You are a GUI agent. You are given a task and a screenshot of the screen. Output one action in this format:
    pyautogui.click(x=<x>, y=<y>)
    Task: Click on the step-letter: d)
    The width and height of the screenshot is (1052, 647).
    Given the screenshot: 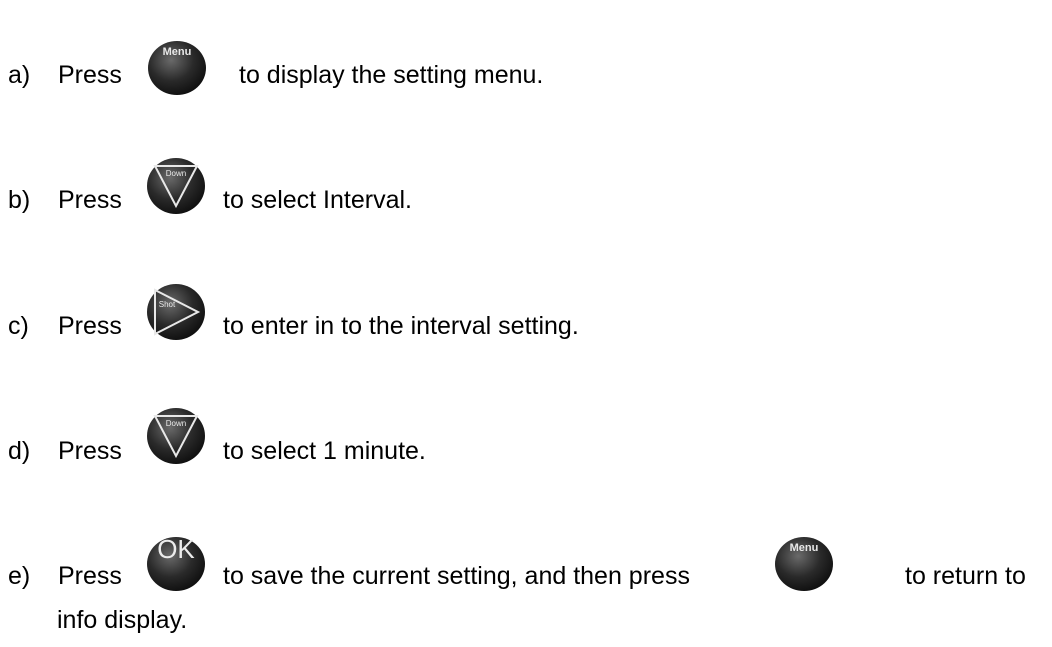 What is the action you would take?
    pyautogui.click(x=19, y=451)
    